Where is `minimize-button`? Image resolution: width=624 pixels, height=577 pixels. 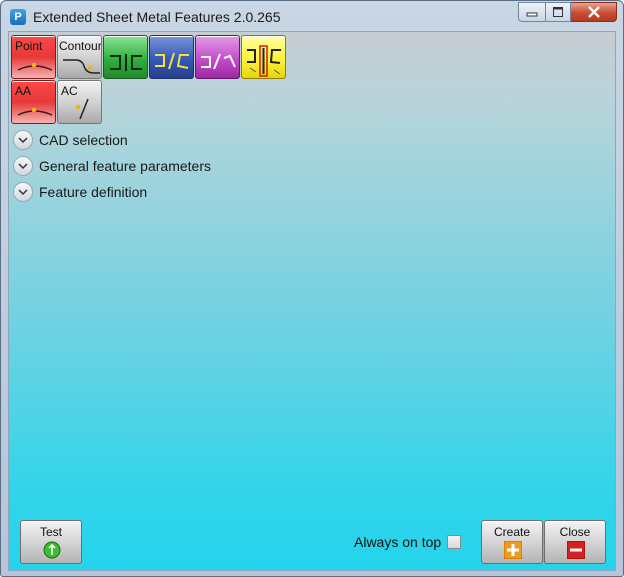 minimize-button is located at coordinates (531, 12).